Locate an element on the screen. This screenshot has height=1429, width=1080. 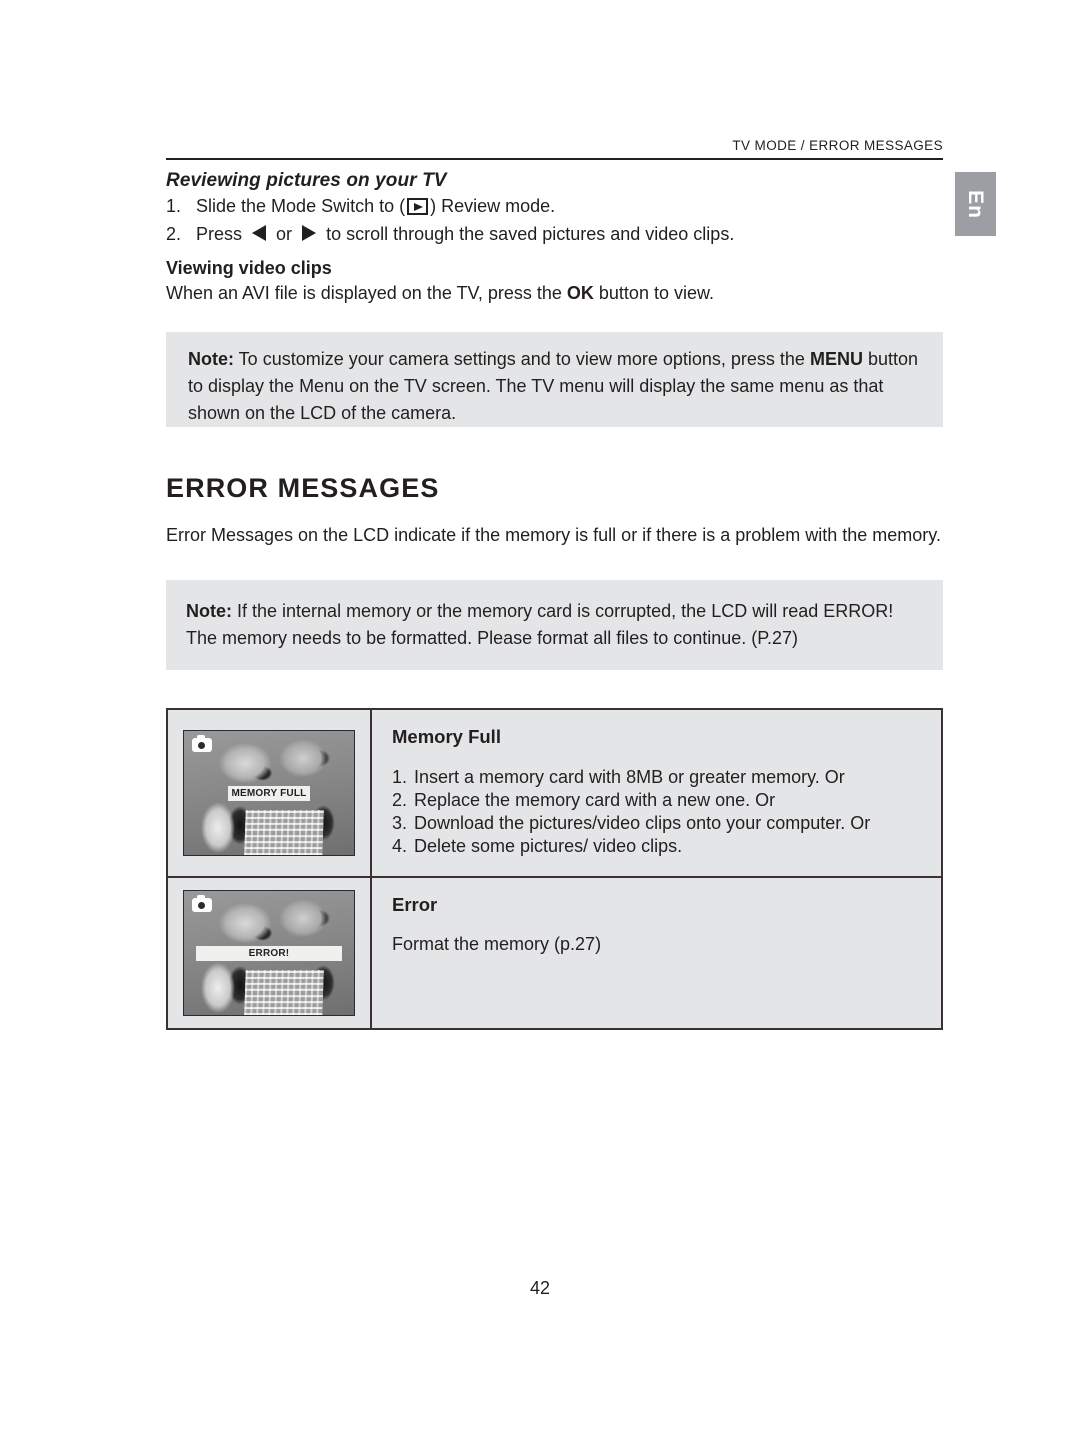
table-cell-image: MEMORY FULL is located at coordinates (270, 793).